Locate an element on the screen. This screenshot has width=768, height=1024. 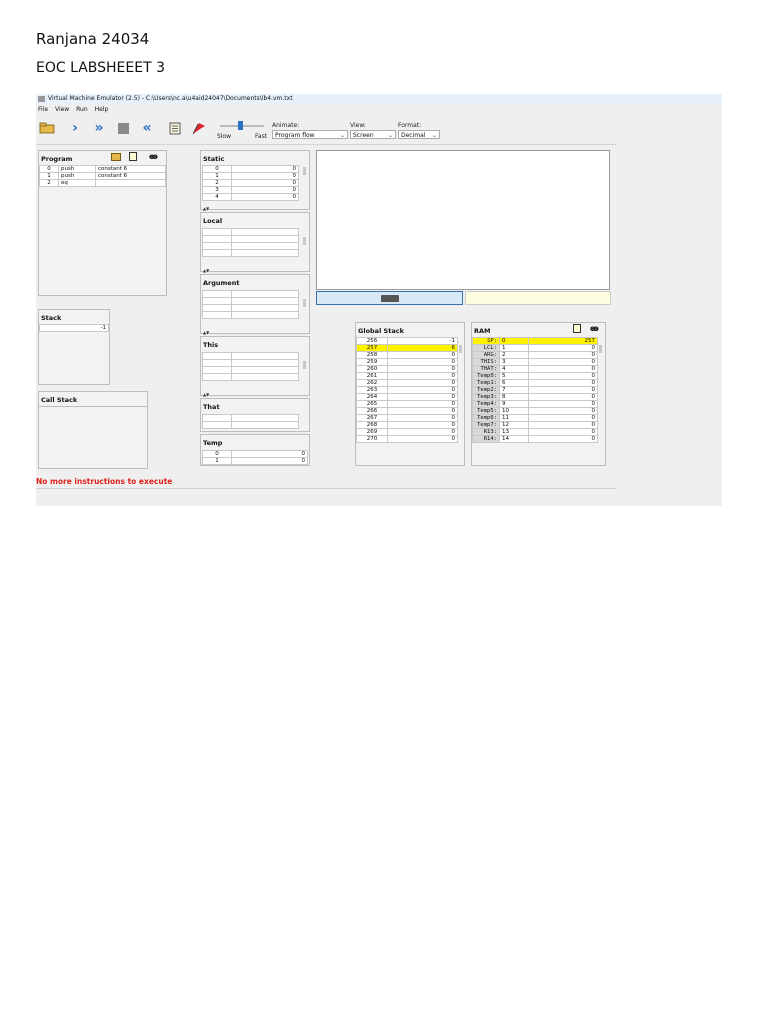
stop-icon is located at coordinates (123, 128).